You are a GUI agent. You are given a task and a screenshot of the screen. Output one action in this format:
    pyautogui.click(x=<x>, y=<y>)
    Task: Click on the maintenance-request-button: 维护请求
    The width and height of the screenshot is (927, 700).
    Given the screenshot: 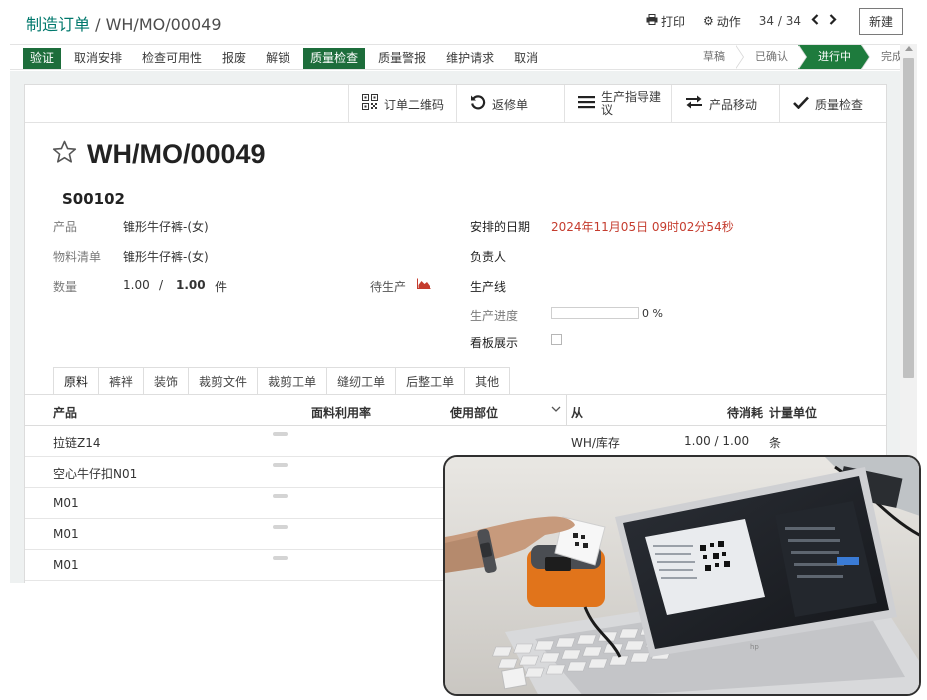 What is the action you would take?
    pyautogui.click(x=470, y=58)
    